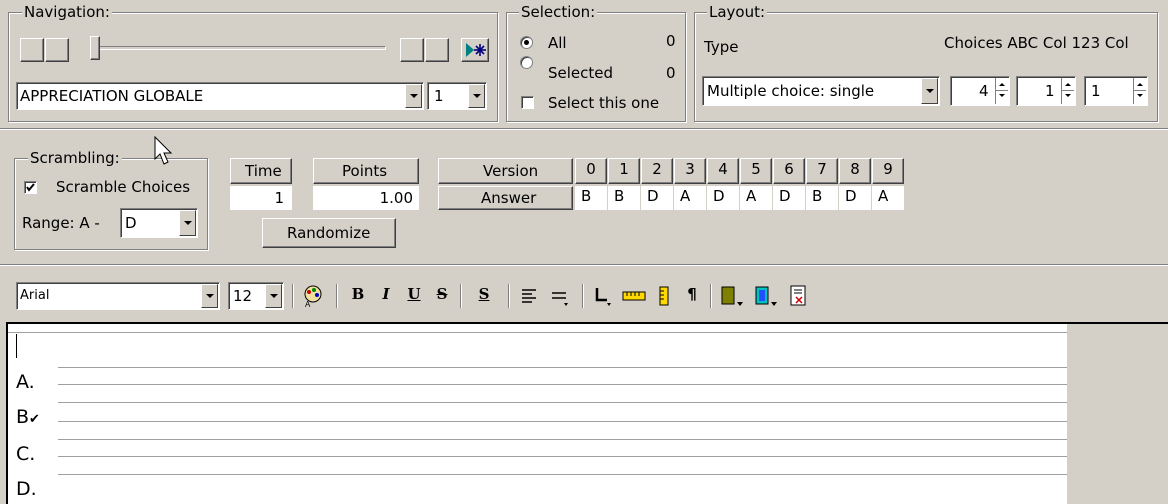 This screenshot has height=504, width=1168. I want to click on range-value: D, so click(131, 223).